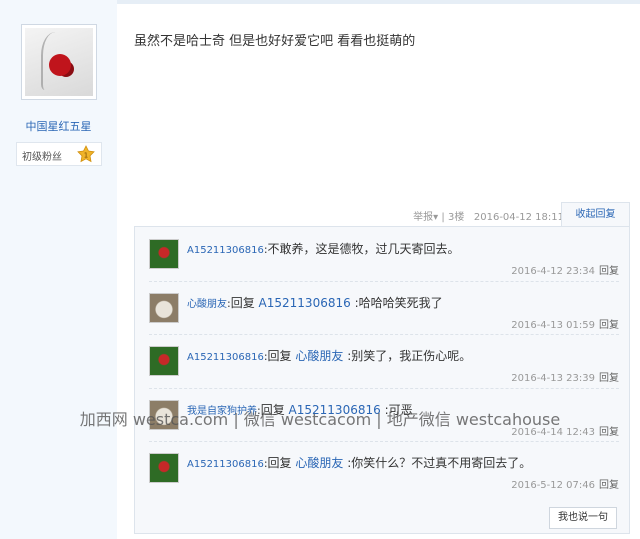 This screenshot has height=539, width=640. I want to click on top-divider, so click(378, 2).